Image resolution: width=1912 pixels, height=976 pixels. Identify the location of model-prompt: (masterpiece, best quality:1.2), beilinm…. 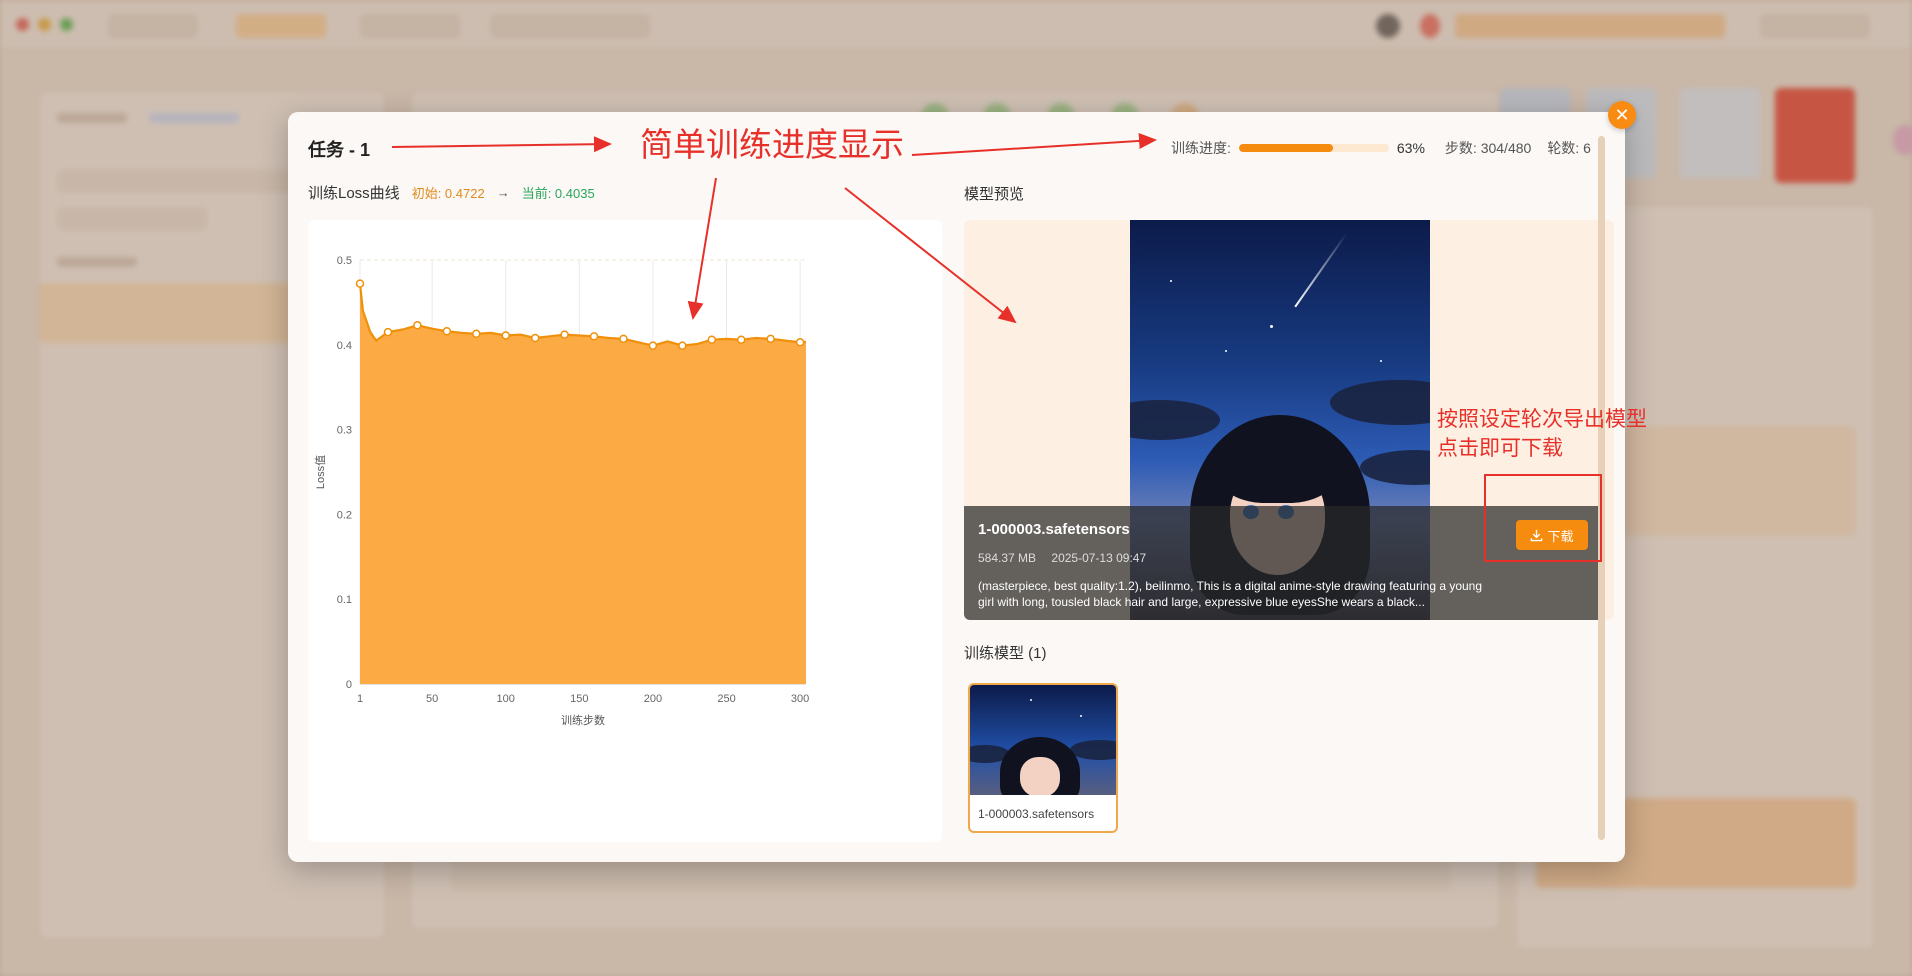
(1230, 594).